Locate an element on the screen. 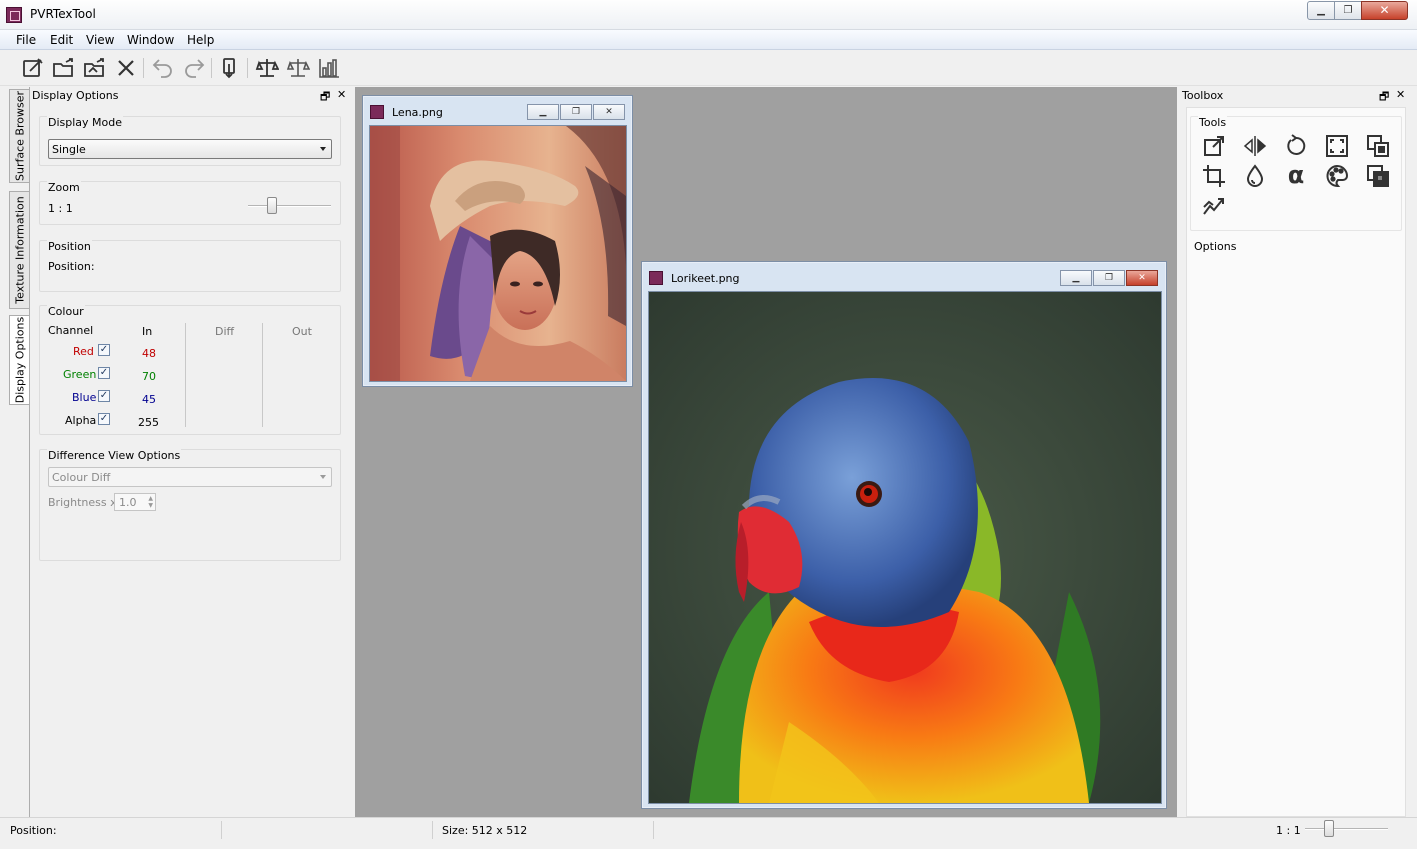 Image resolution: width=1417 pixels, height=849 pixels. compare-icon is located at coordinates (267, 68).